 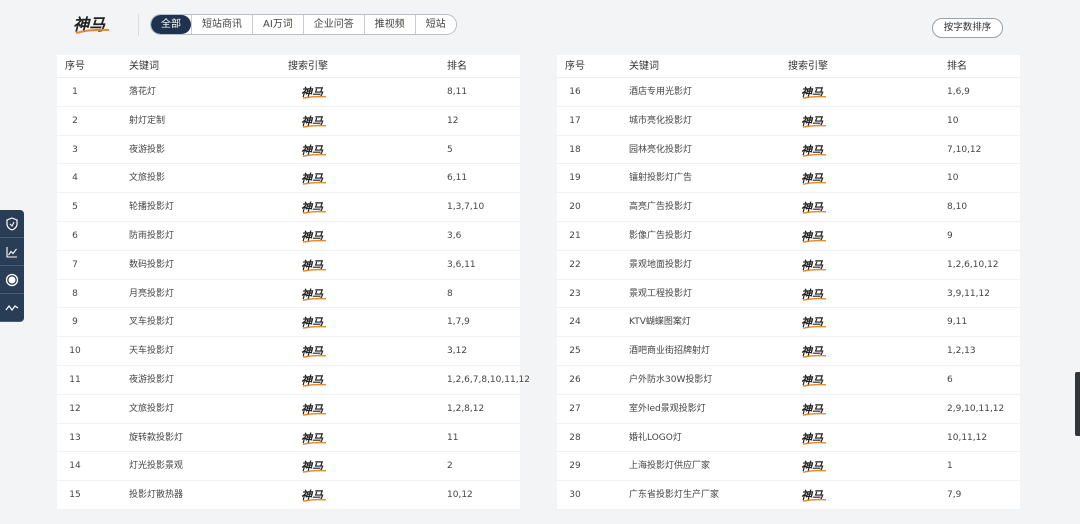 What do you see at coordinates (288, 323) in the screenshot?
I see `table-row: 9 叉车投影灯 神马 1,7,9` at bounding box center [288, 323].